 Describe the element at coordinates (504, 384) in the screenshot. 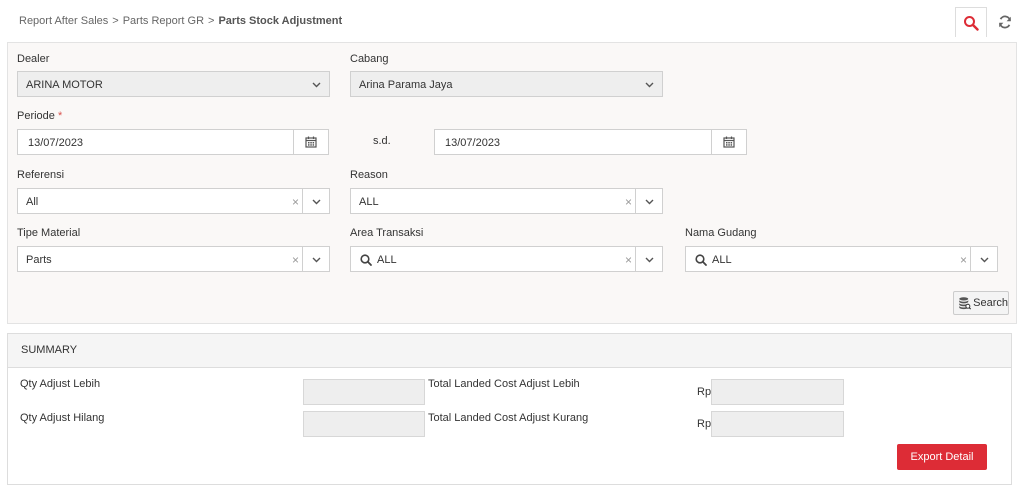

I see `total-landed-cost-lebih-label: Total Landed Cost Adjust Lebih` at that location.